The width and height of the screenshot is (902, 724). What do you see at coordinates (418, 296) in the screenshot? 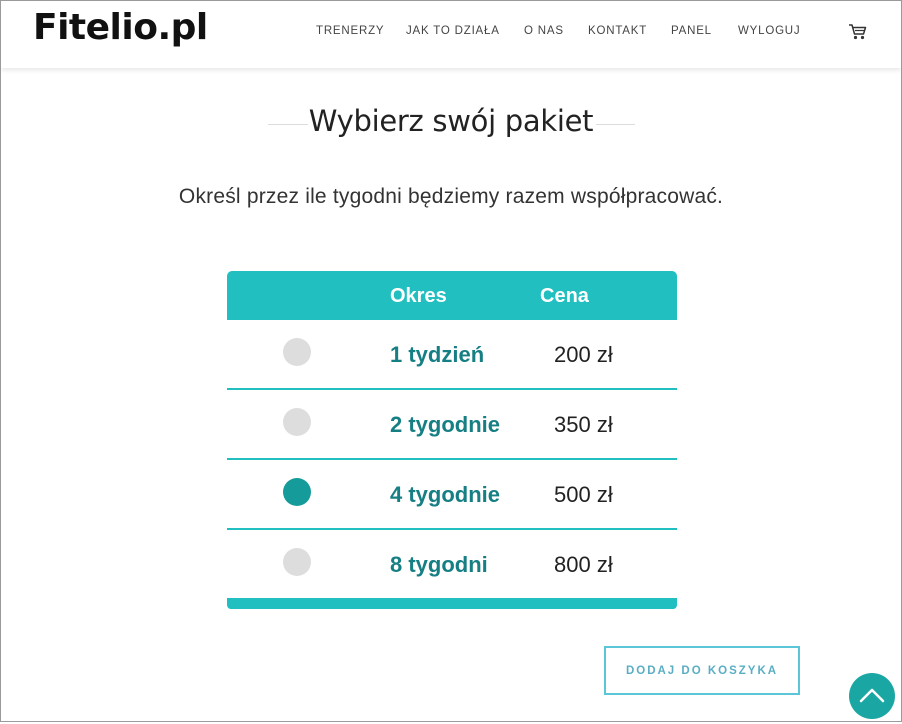
I see `header-period: Okres` at bounding box center [418, 296].